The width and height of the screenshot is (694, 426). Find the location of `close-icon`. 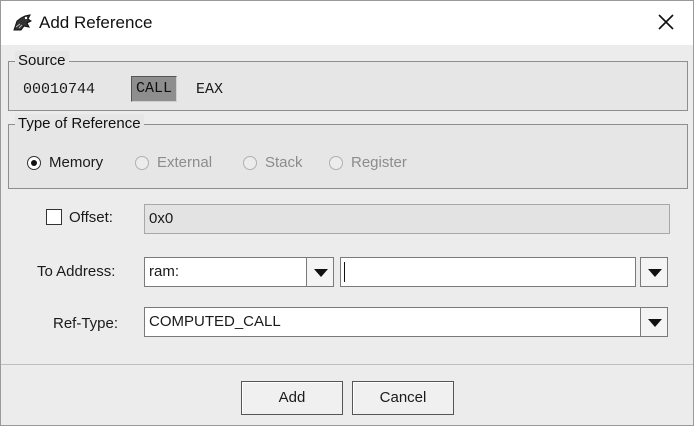

close-icon is located at coordinates (666, 22).